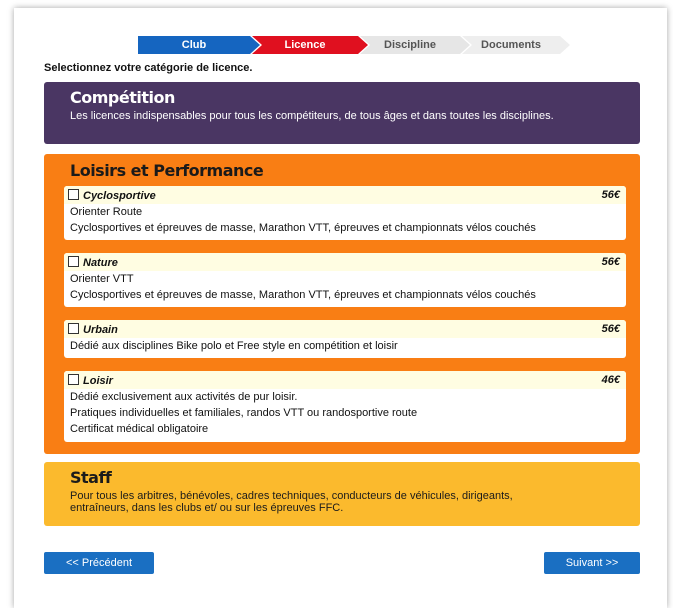  I want to click on instruction-text: Selectionnez votre catégorie de licence., so click(148, 68).